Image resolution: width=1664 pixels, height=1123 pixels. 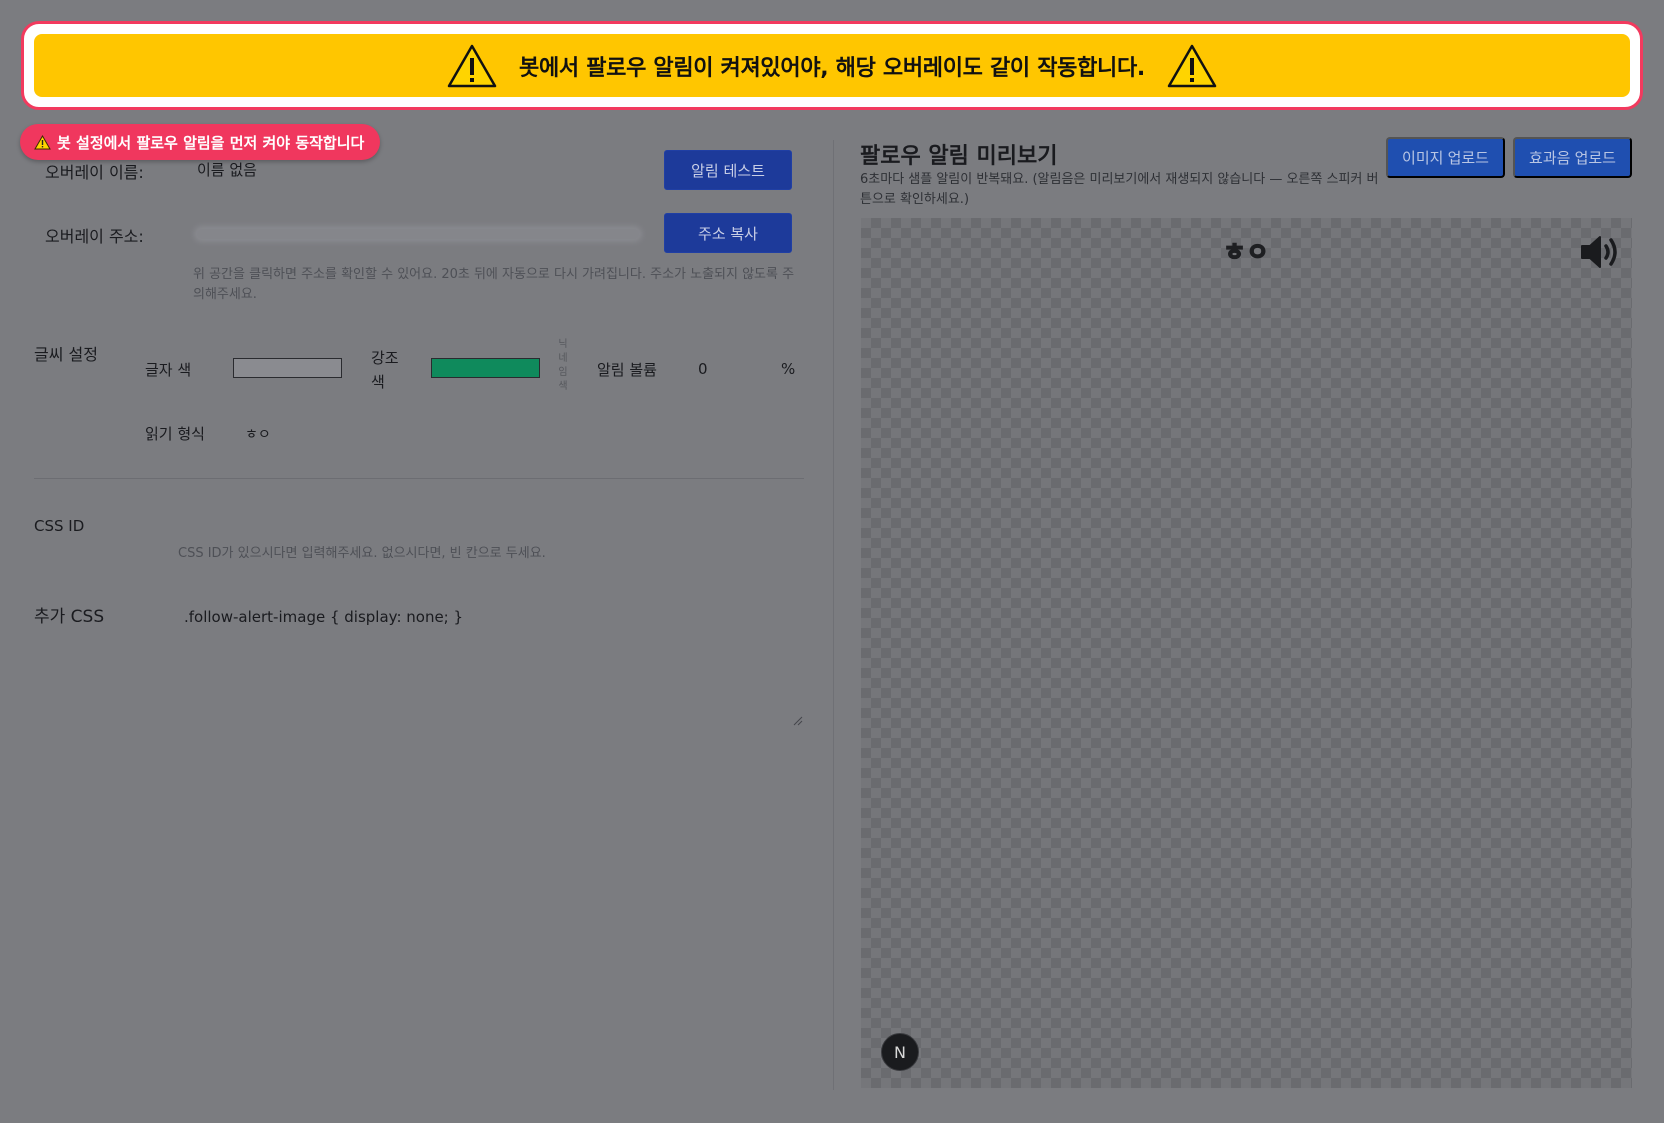 What do you see at coordinates (385, 358) in the screenshot?
I see `accent-color-label-line1: 강조` at bounding box center [385, 358].